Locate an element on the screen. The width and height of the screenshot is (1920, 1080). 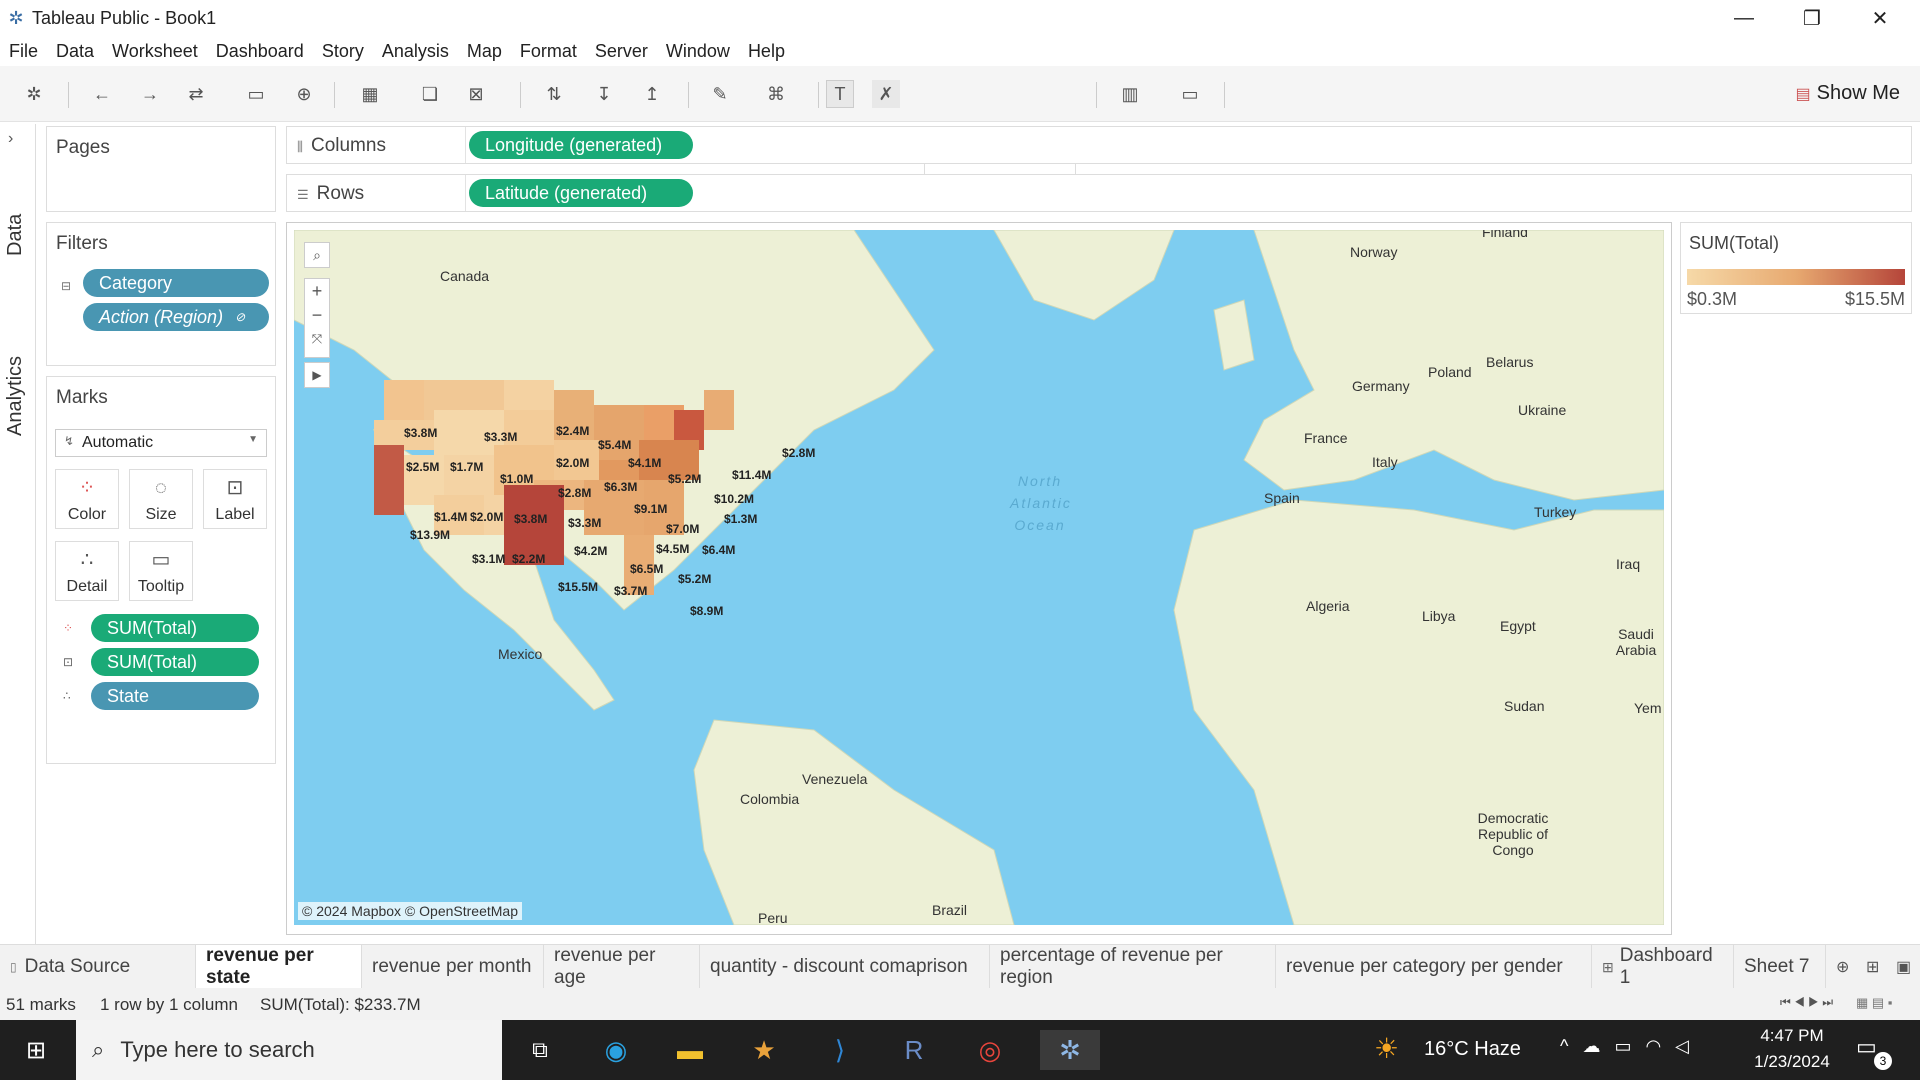
view-mode-icons: ▦ ▤ ▪ is located at coordinates (1874, 1003).